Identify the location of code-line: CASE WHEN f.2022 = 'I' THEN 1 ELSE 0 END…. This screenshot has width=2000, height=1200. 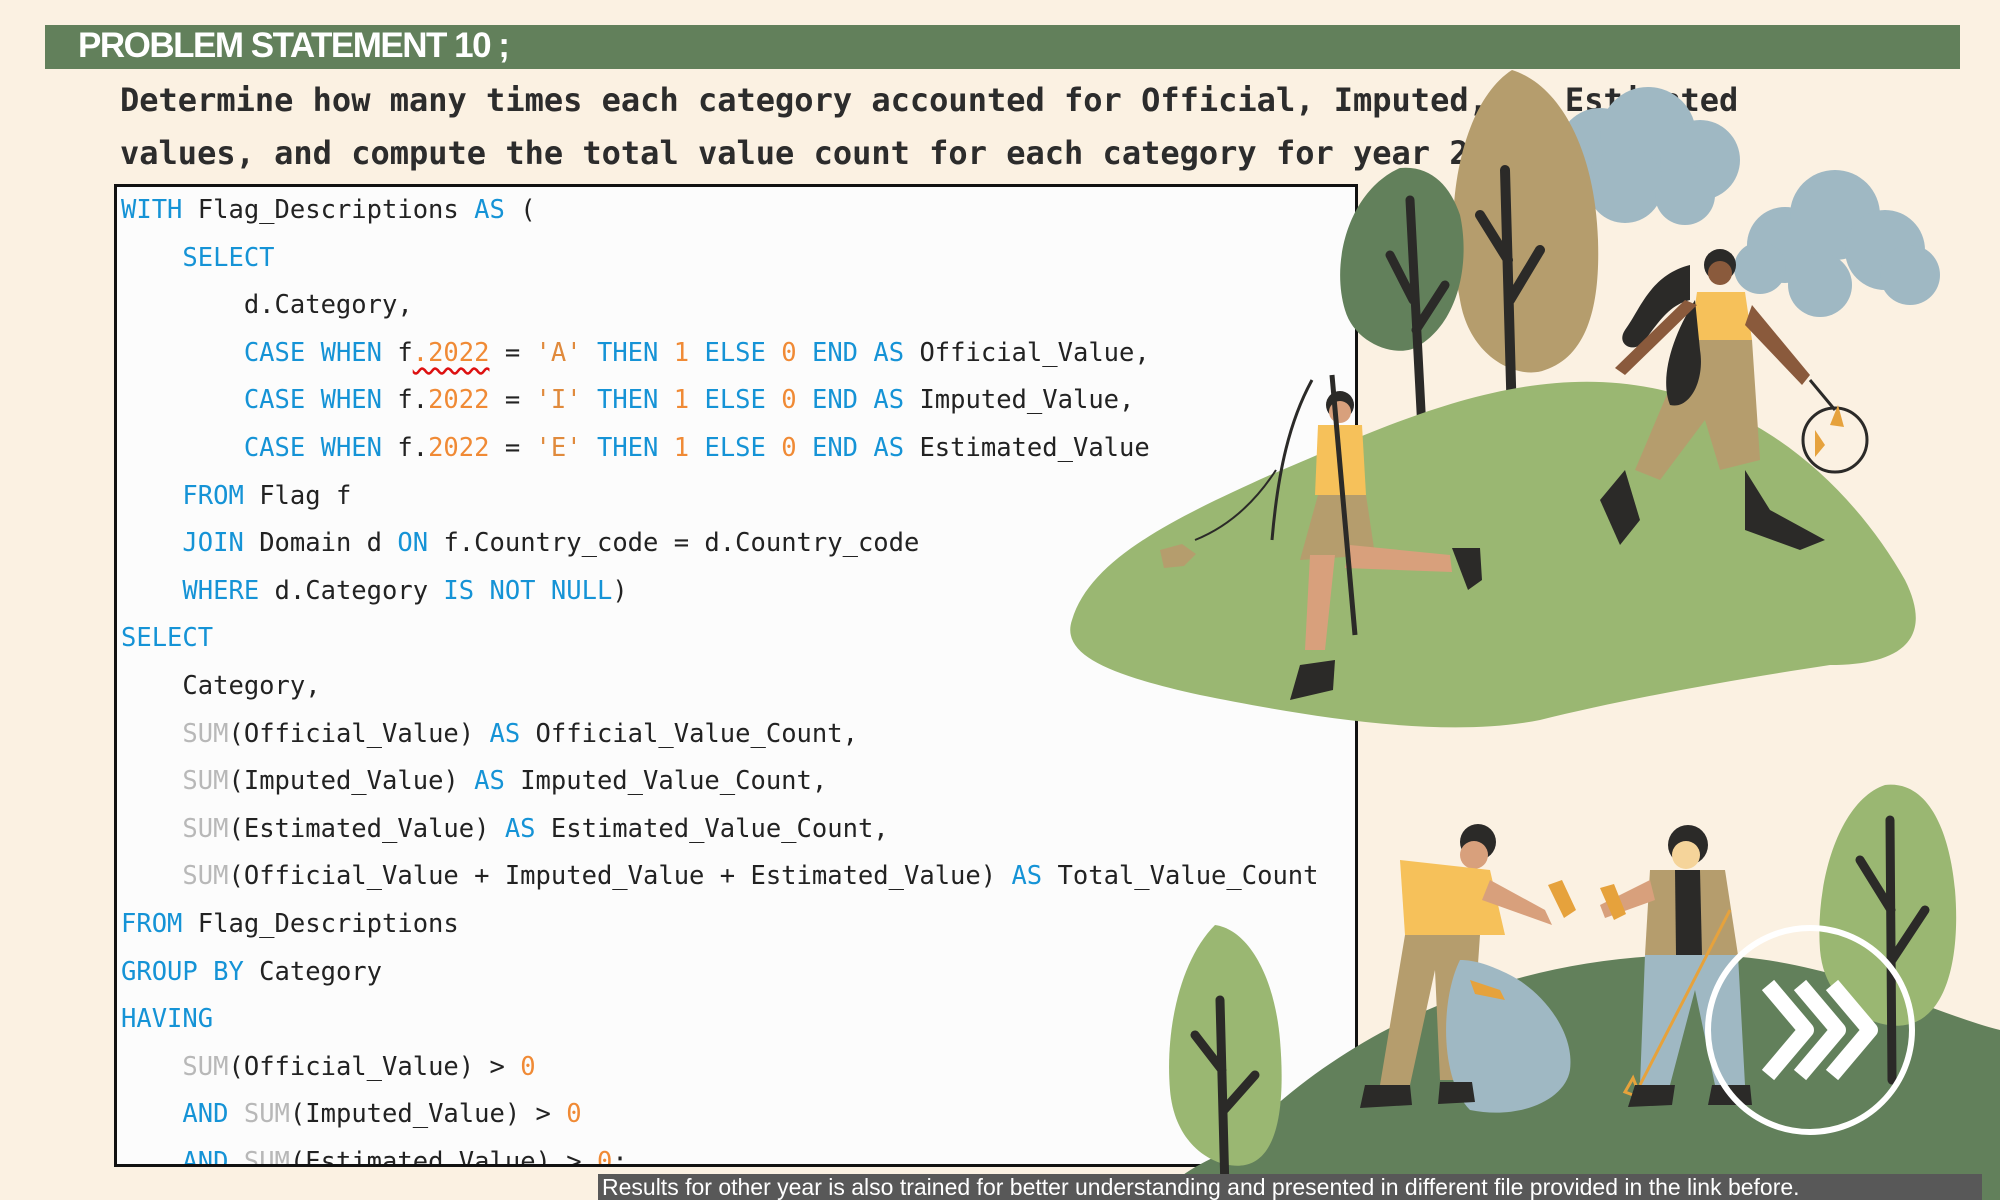
(720, 401).